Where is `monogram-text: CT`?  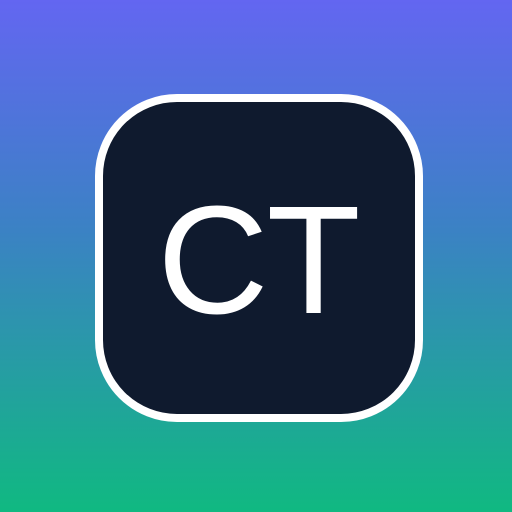 monogram-text: CT is located at coordinates (258, 260).